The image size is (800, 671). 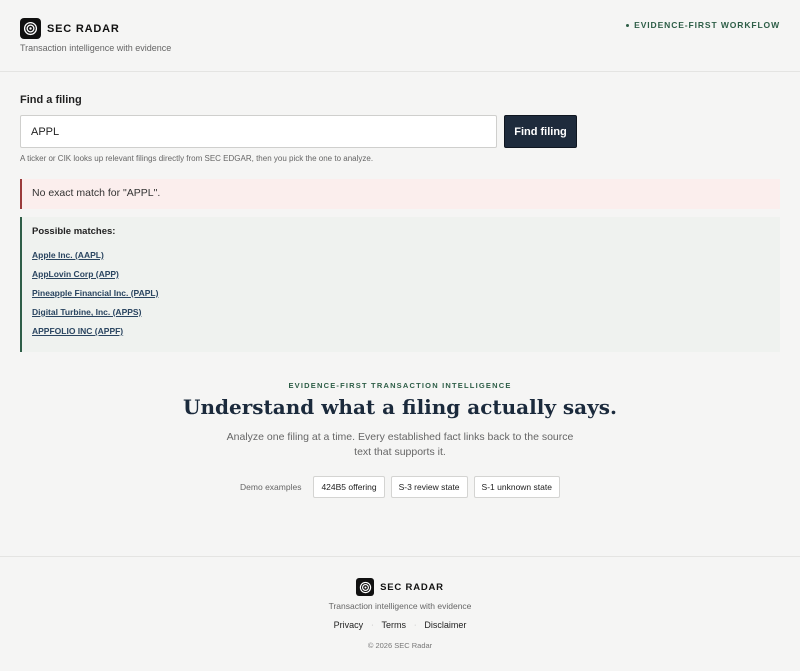 What do you see at coordinates (406, 312) in the screenshot?
I see `match-link: Digital Turbine, Inc. (APPS)` at bounding box center [406, 312].